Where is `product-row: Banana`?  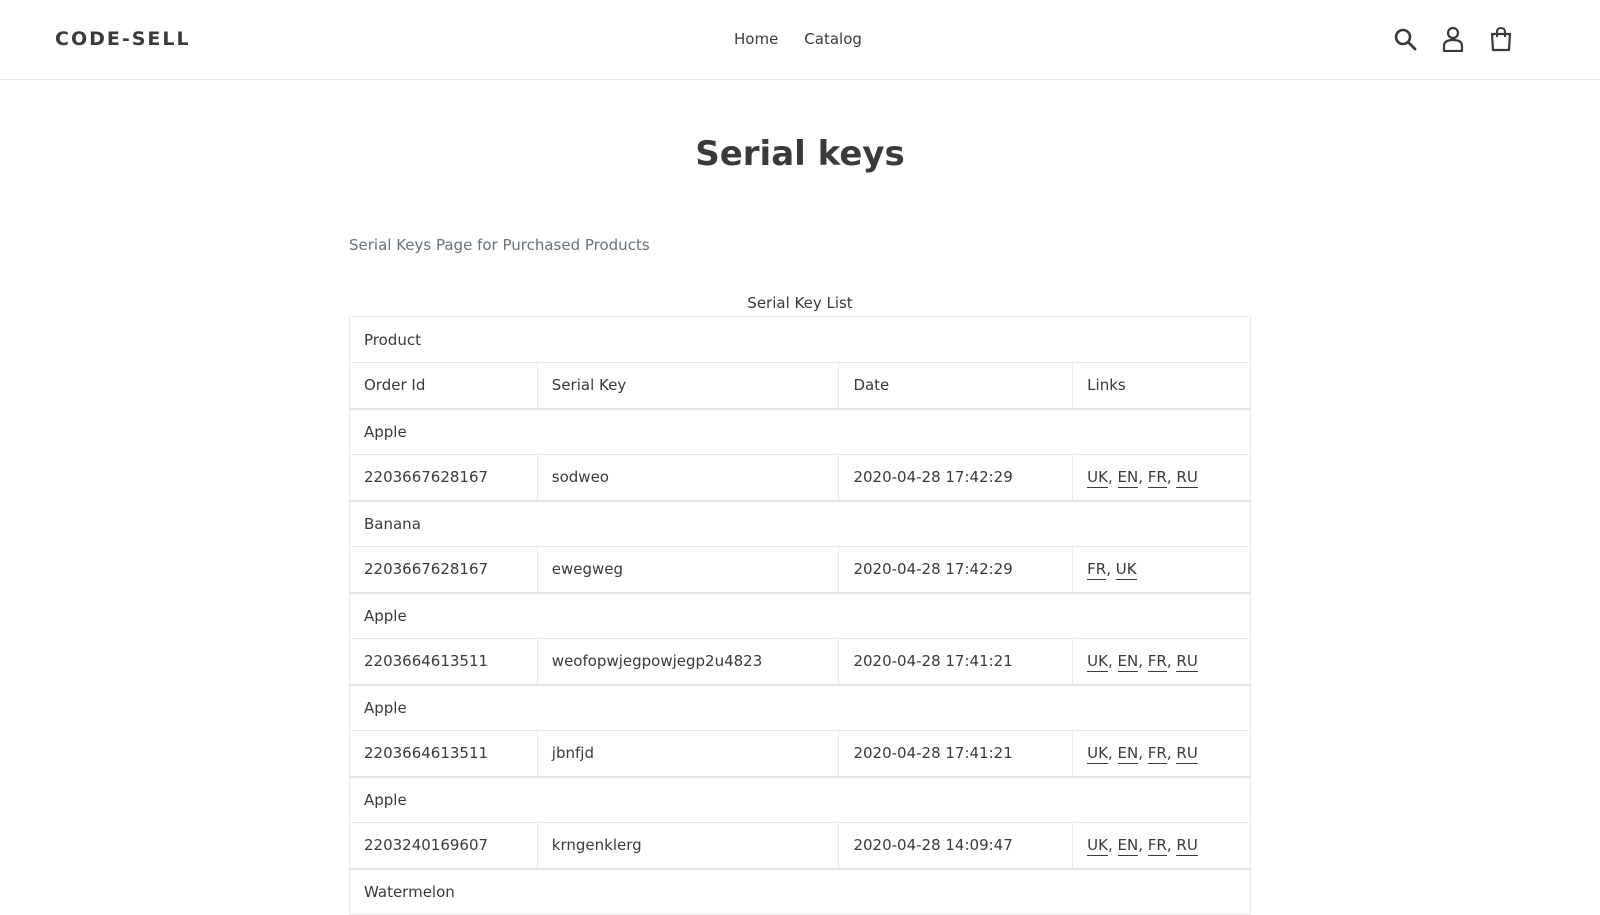 product-row: Banana is located at coordinates (800, 523).